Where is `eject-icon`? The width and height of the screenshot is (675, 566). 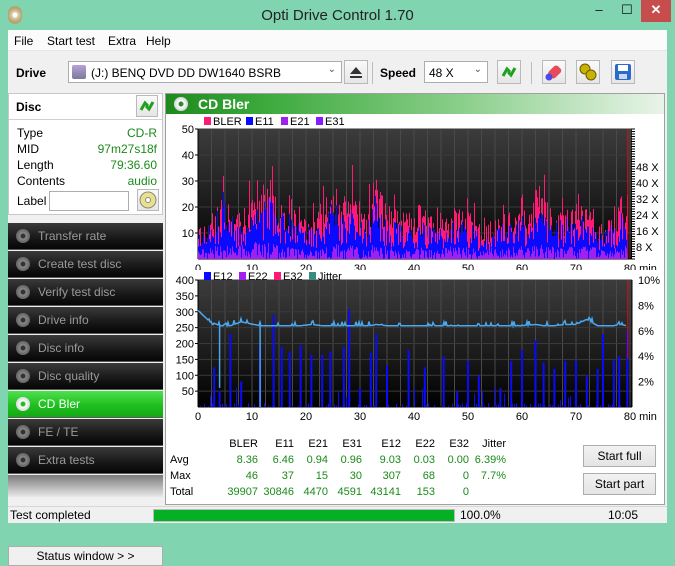
eject-icon is located at coordinates (356, 72).